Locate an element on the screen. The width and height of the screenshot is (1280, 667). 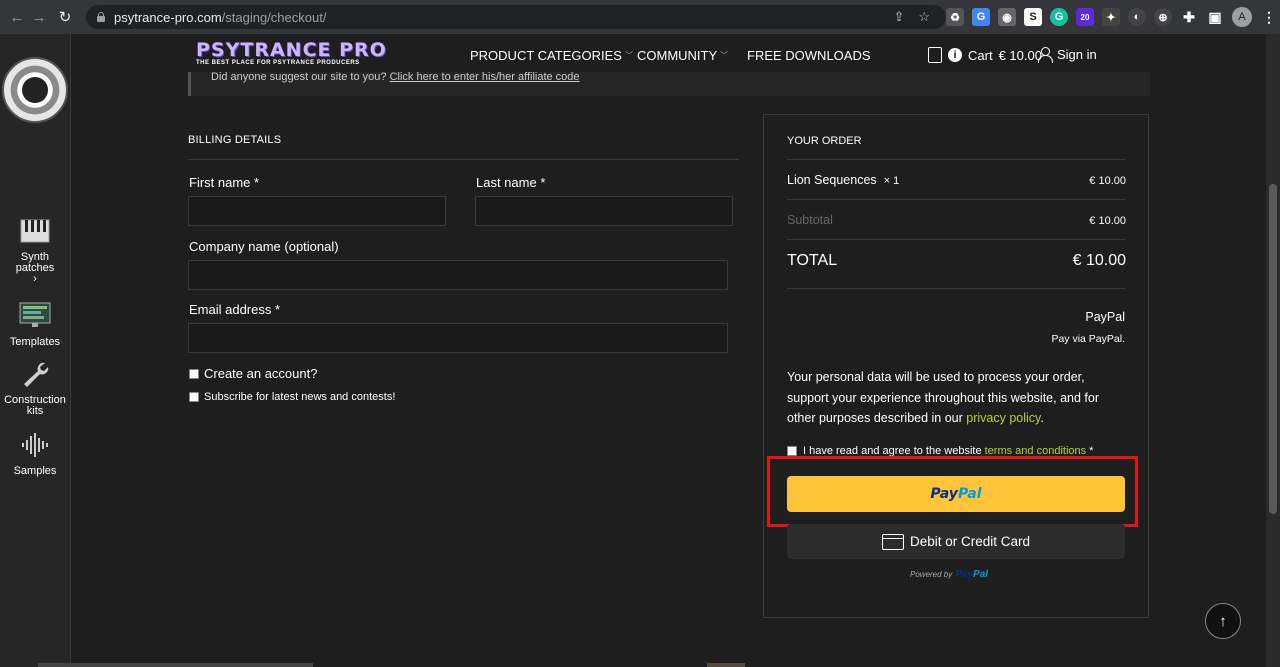
payment-method-description: Pay via PayPal. is located at coordinates (1088, 339).